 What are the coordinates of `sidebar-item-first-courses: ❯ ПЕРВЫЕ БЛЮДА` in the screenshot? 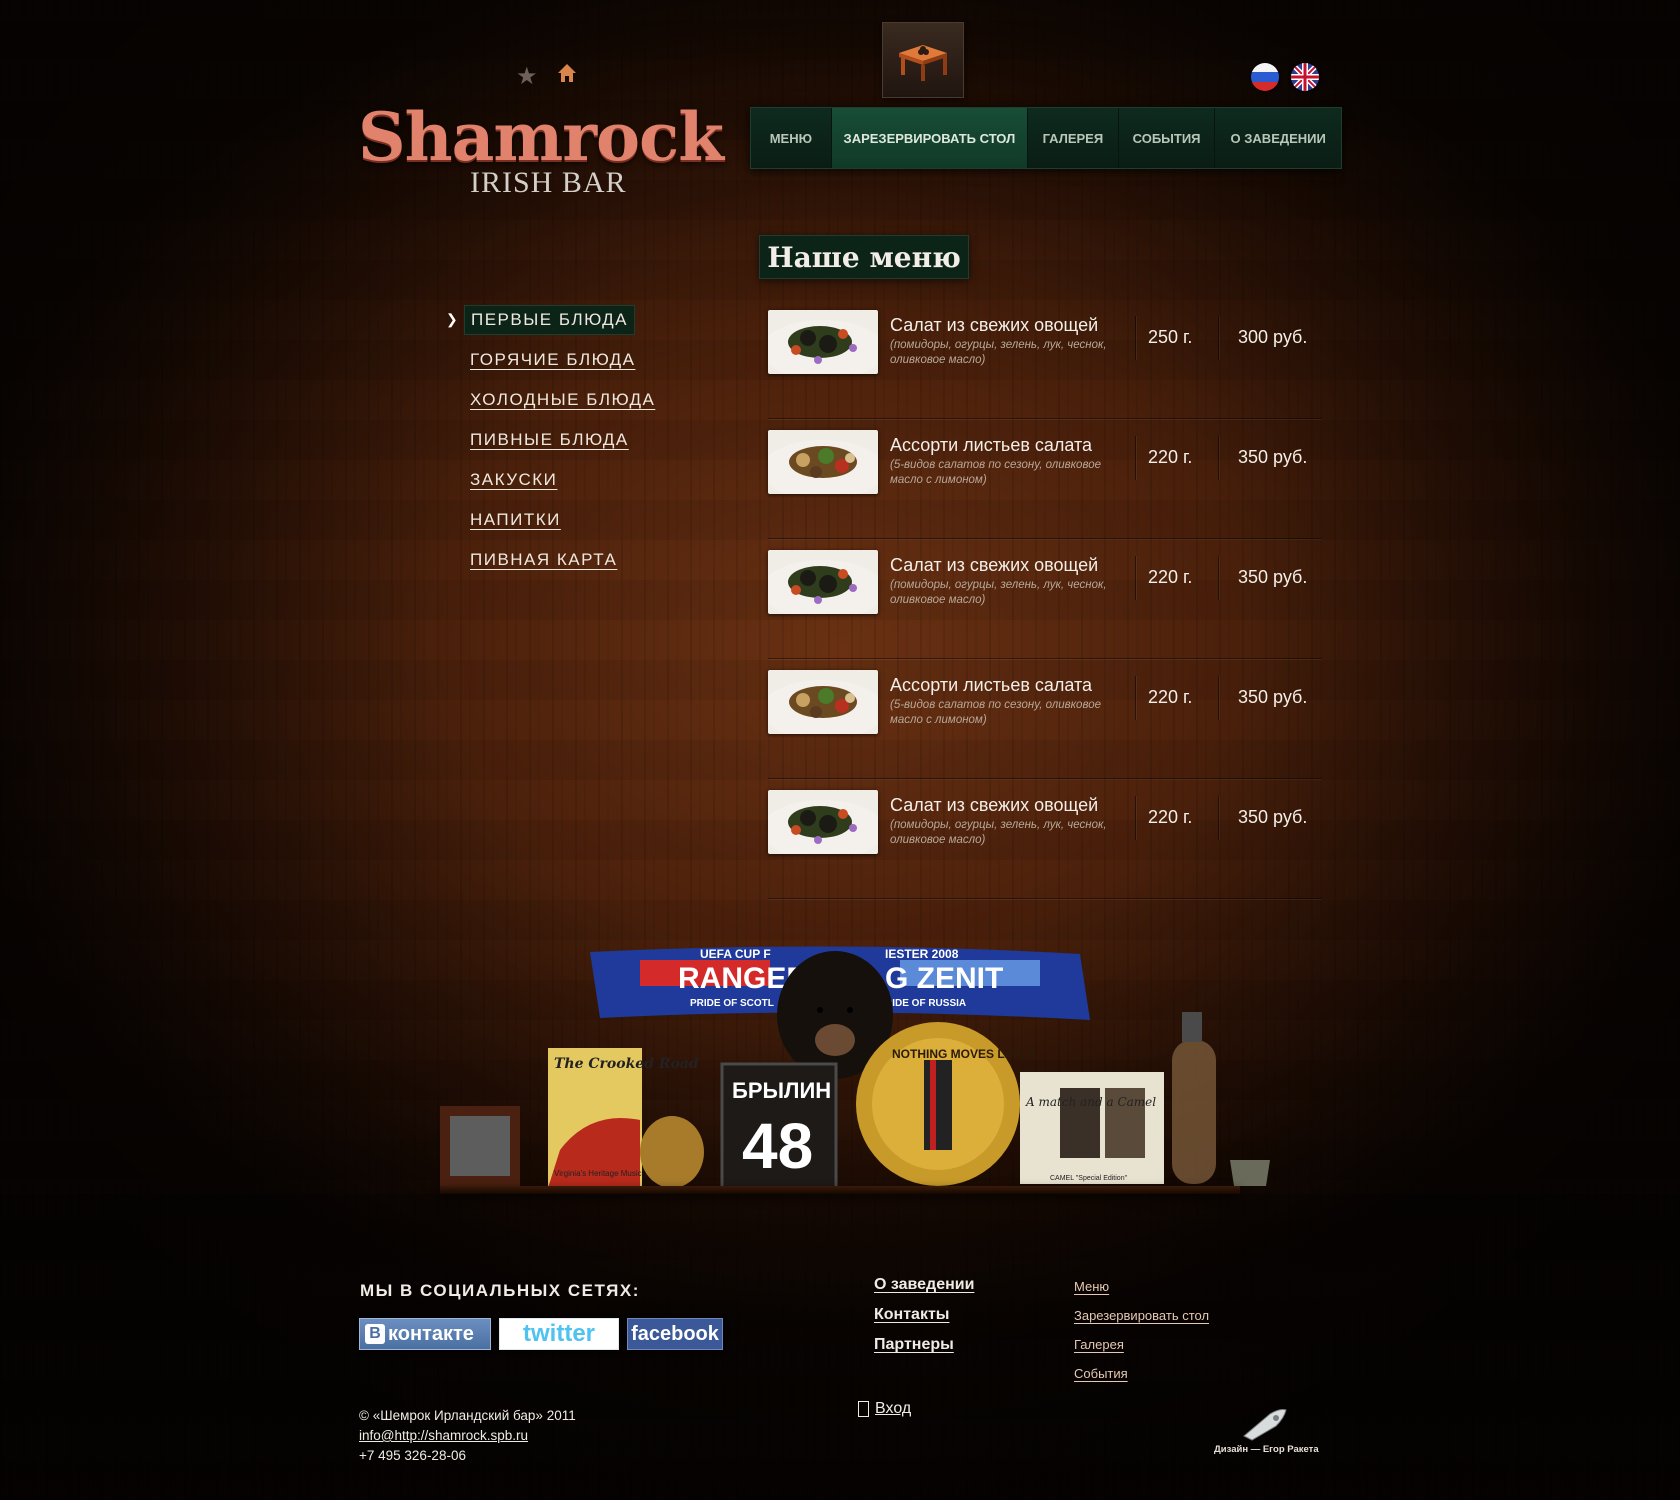 It's located at (553, 320).